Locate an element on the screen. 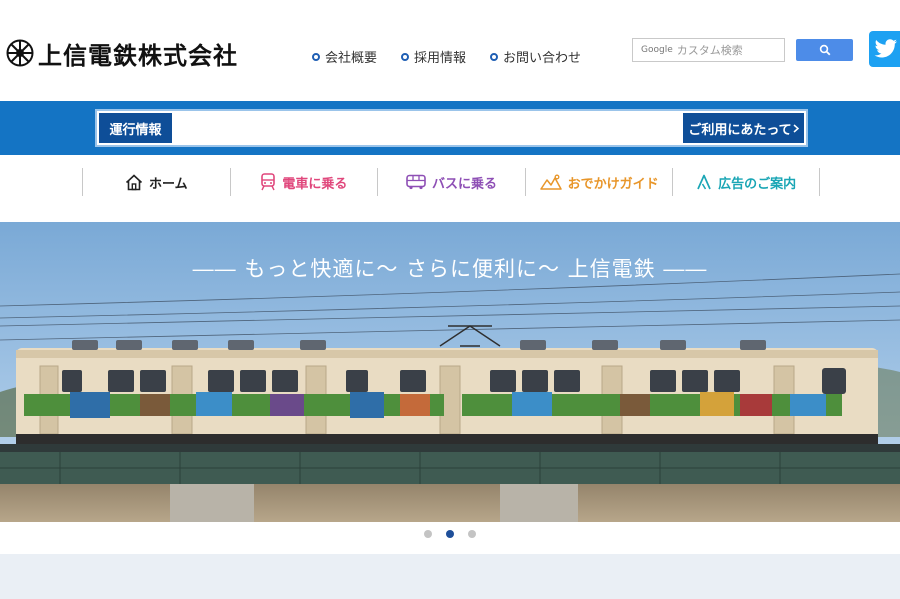 This screenshot has width=900, height=599. search-input: Google カスタム検索 is located at coordinates (708, 50).